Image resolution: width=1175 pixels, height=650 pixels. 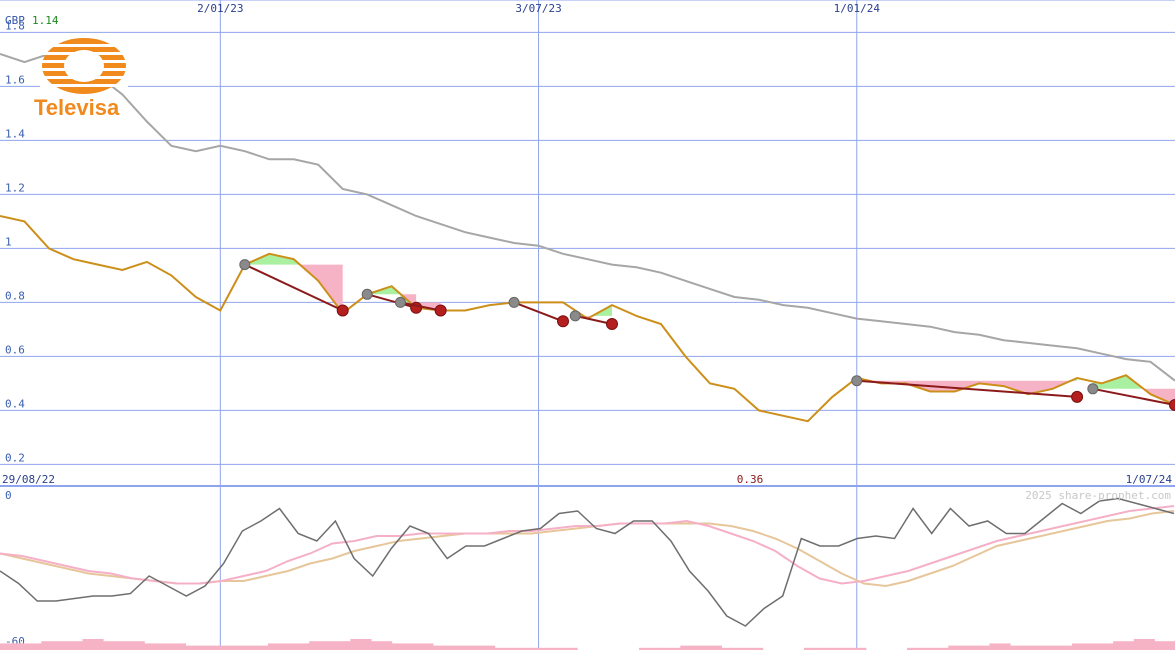 I want to click on watermark: 2025 share-prophet.com, so click(x=1098, y=495).